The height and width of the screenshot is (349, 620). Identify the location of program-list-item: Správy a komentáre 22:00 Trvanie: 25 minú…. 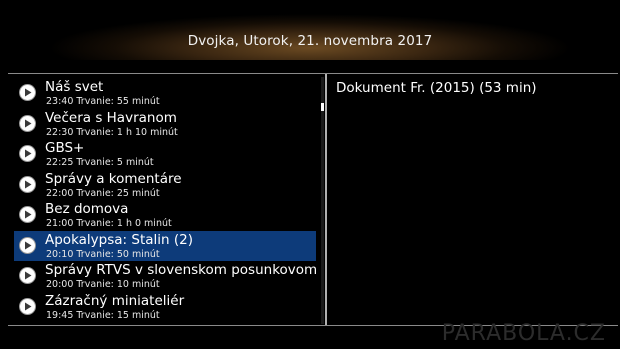
(165, 185).